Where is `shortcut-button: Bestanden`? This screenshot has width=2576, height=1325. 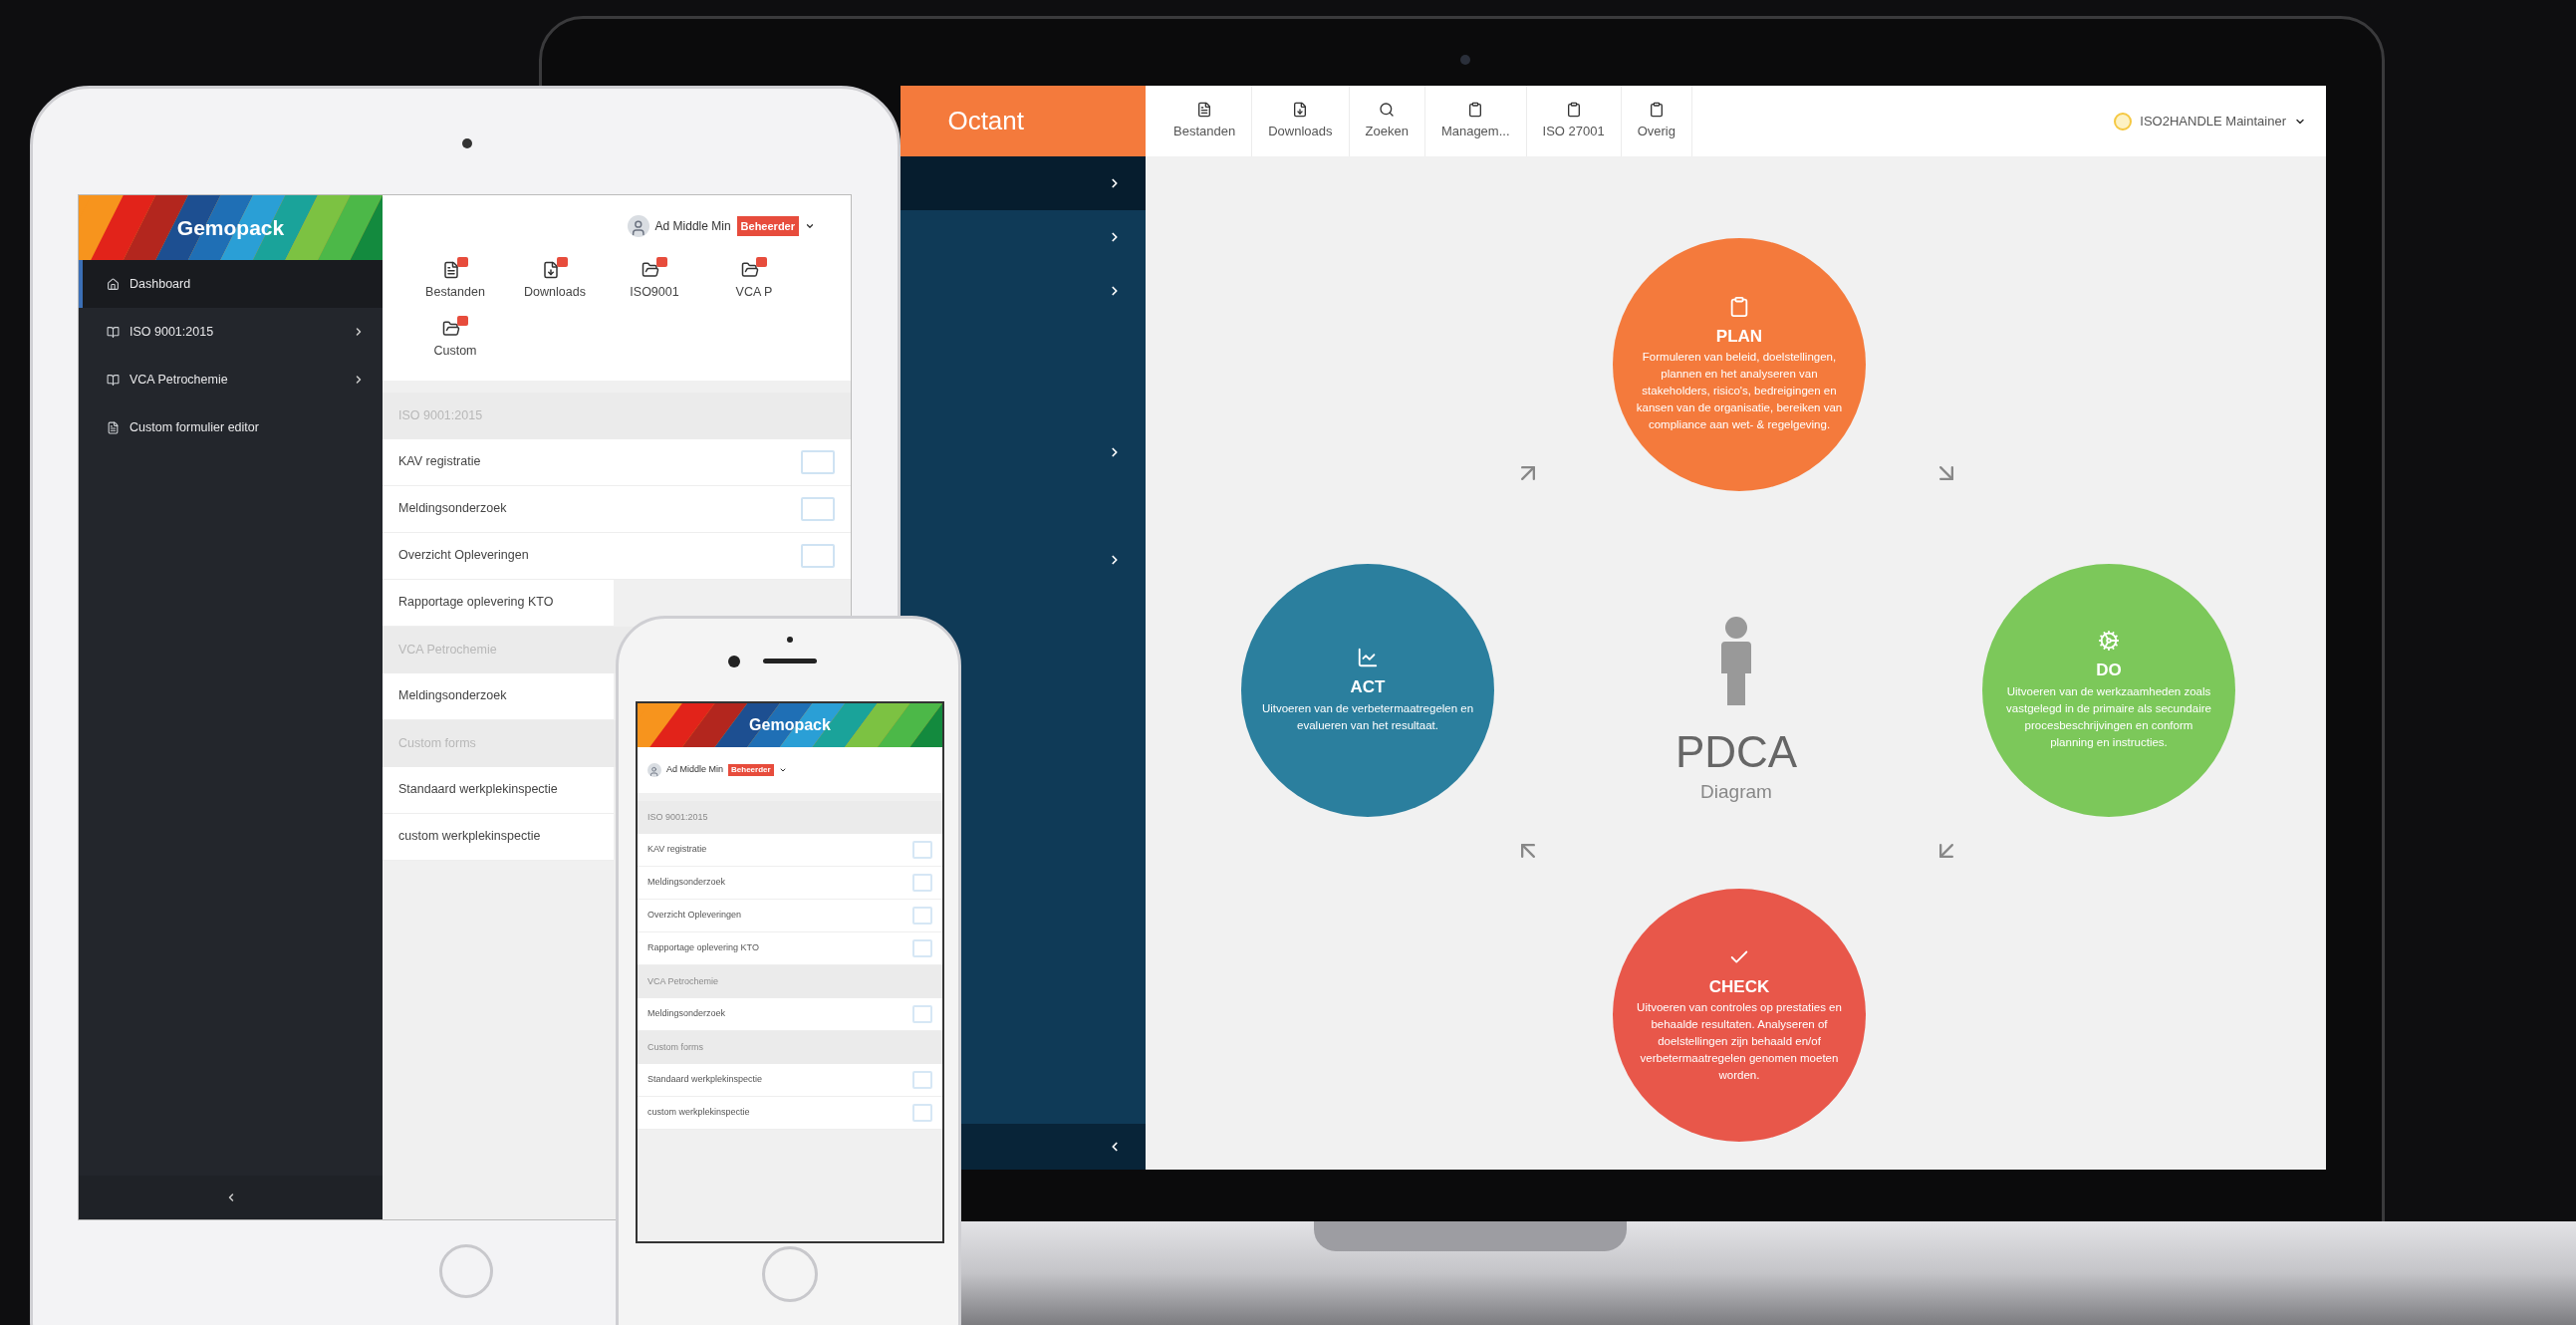
shortcut-button: Bestanden is located at coordinates (455, 279).